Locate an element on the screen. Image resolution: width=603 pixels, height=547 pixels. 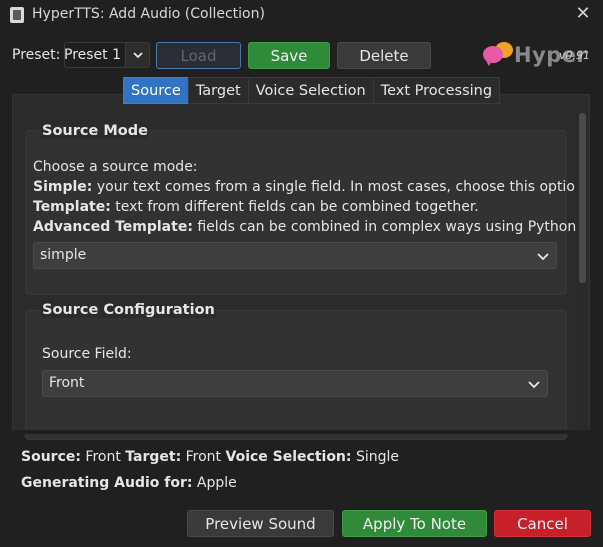
cancel-button: Cancel is located at coordinates (542, 523).